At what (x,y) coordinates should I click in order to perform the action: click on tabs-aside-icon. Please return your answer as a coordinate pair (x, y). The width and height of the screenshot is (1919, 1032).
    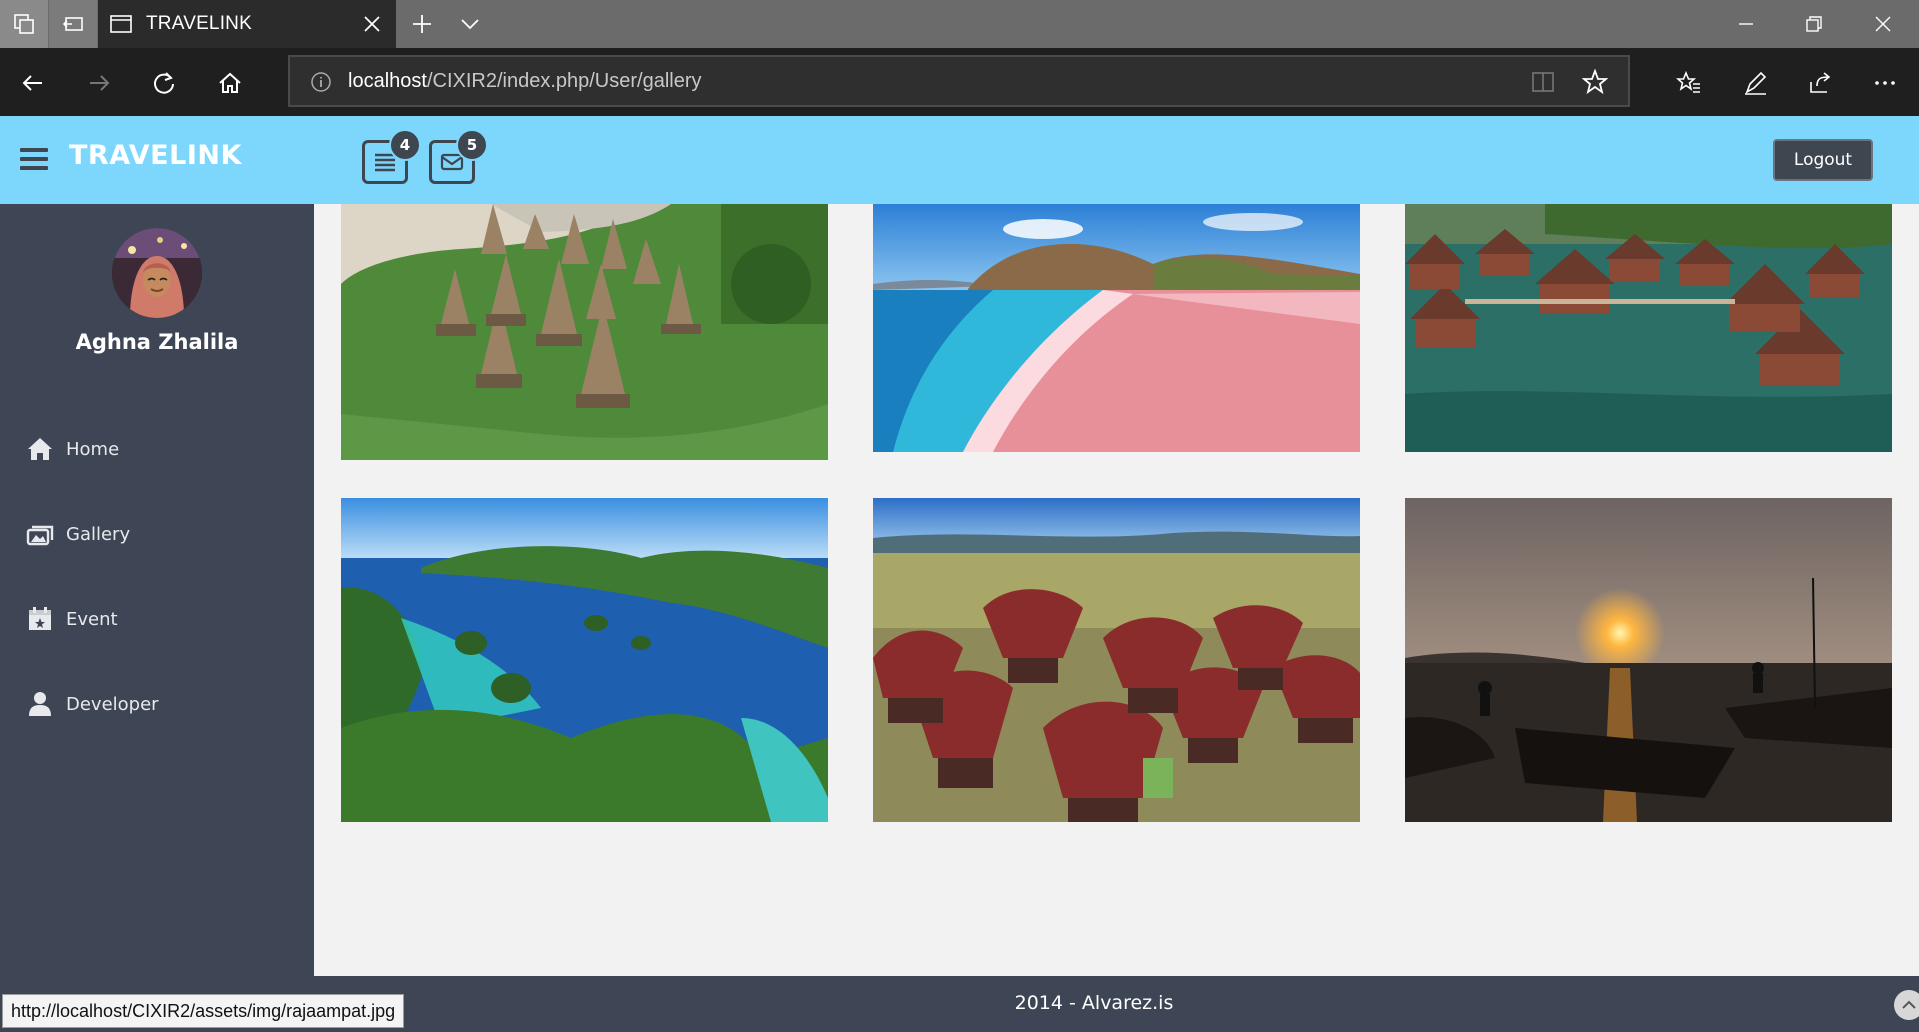
    Looking at the image, I should click on (24, 24).